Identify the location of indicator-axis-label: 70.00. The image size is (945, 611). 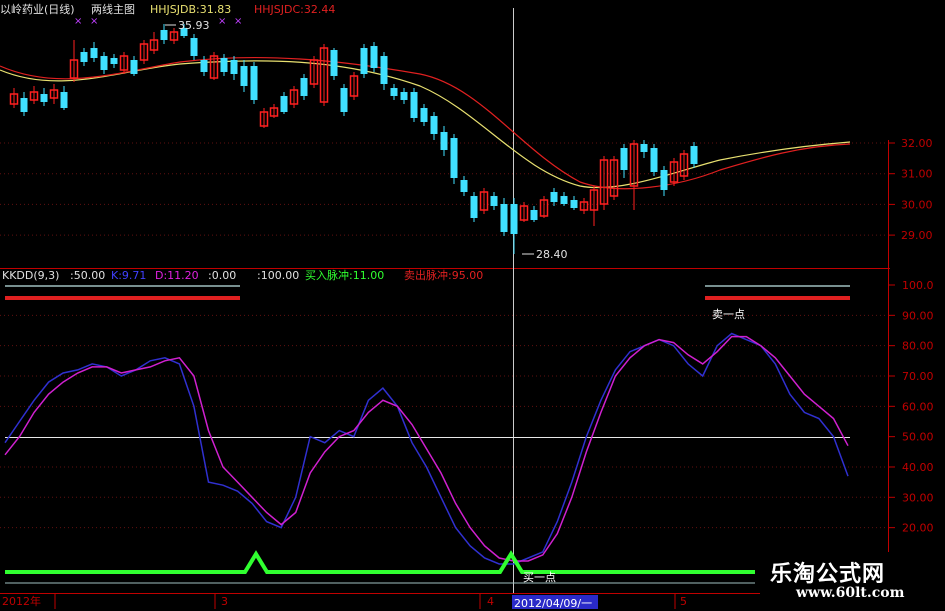
(918, 376).